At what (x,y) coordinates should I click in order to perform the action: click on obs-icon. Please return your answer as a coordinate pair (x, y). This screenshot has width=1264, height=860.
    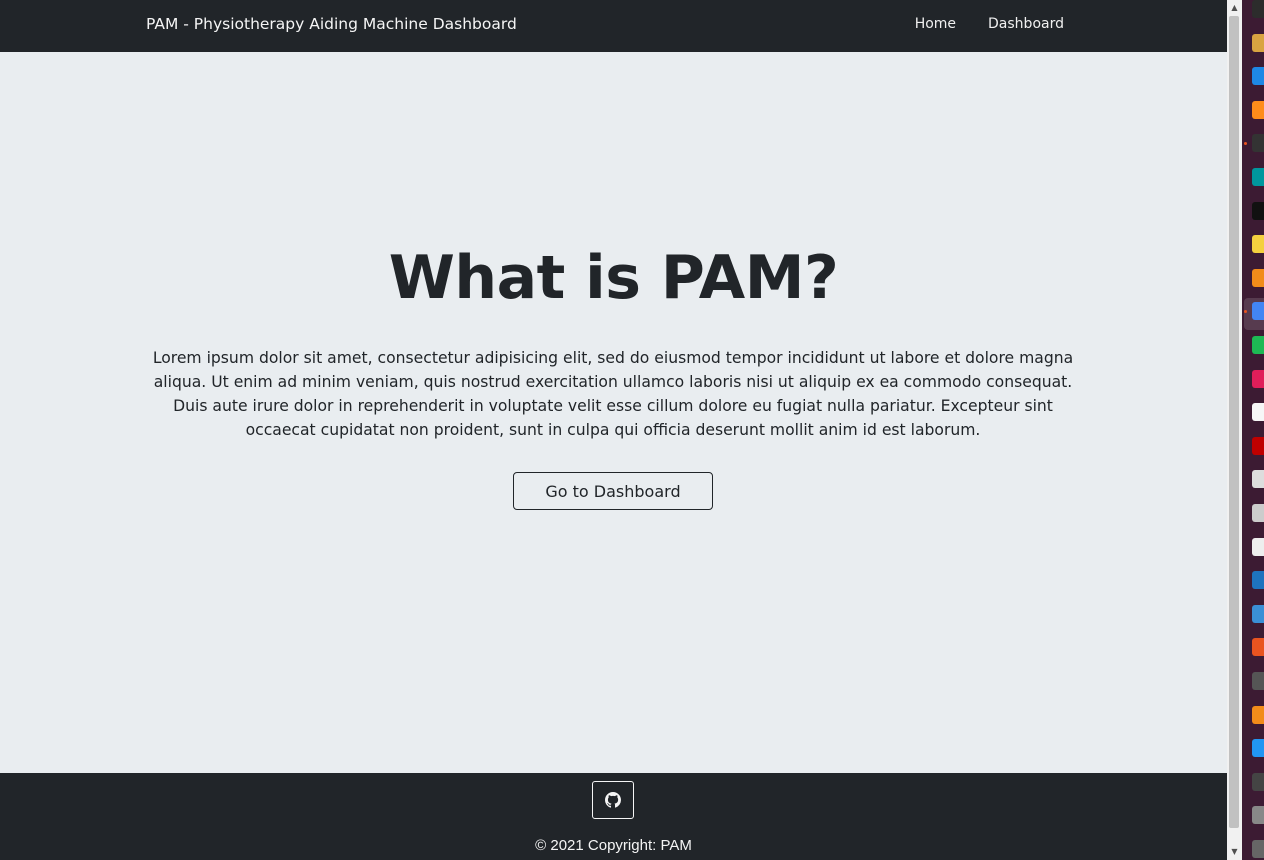
    Looking at the image, I should click on (1258, 210).